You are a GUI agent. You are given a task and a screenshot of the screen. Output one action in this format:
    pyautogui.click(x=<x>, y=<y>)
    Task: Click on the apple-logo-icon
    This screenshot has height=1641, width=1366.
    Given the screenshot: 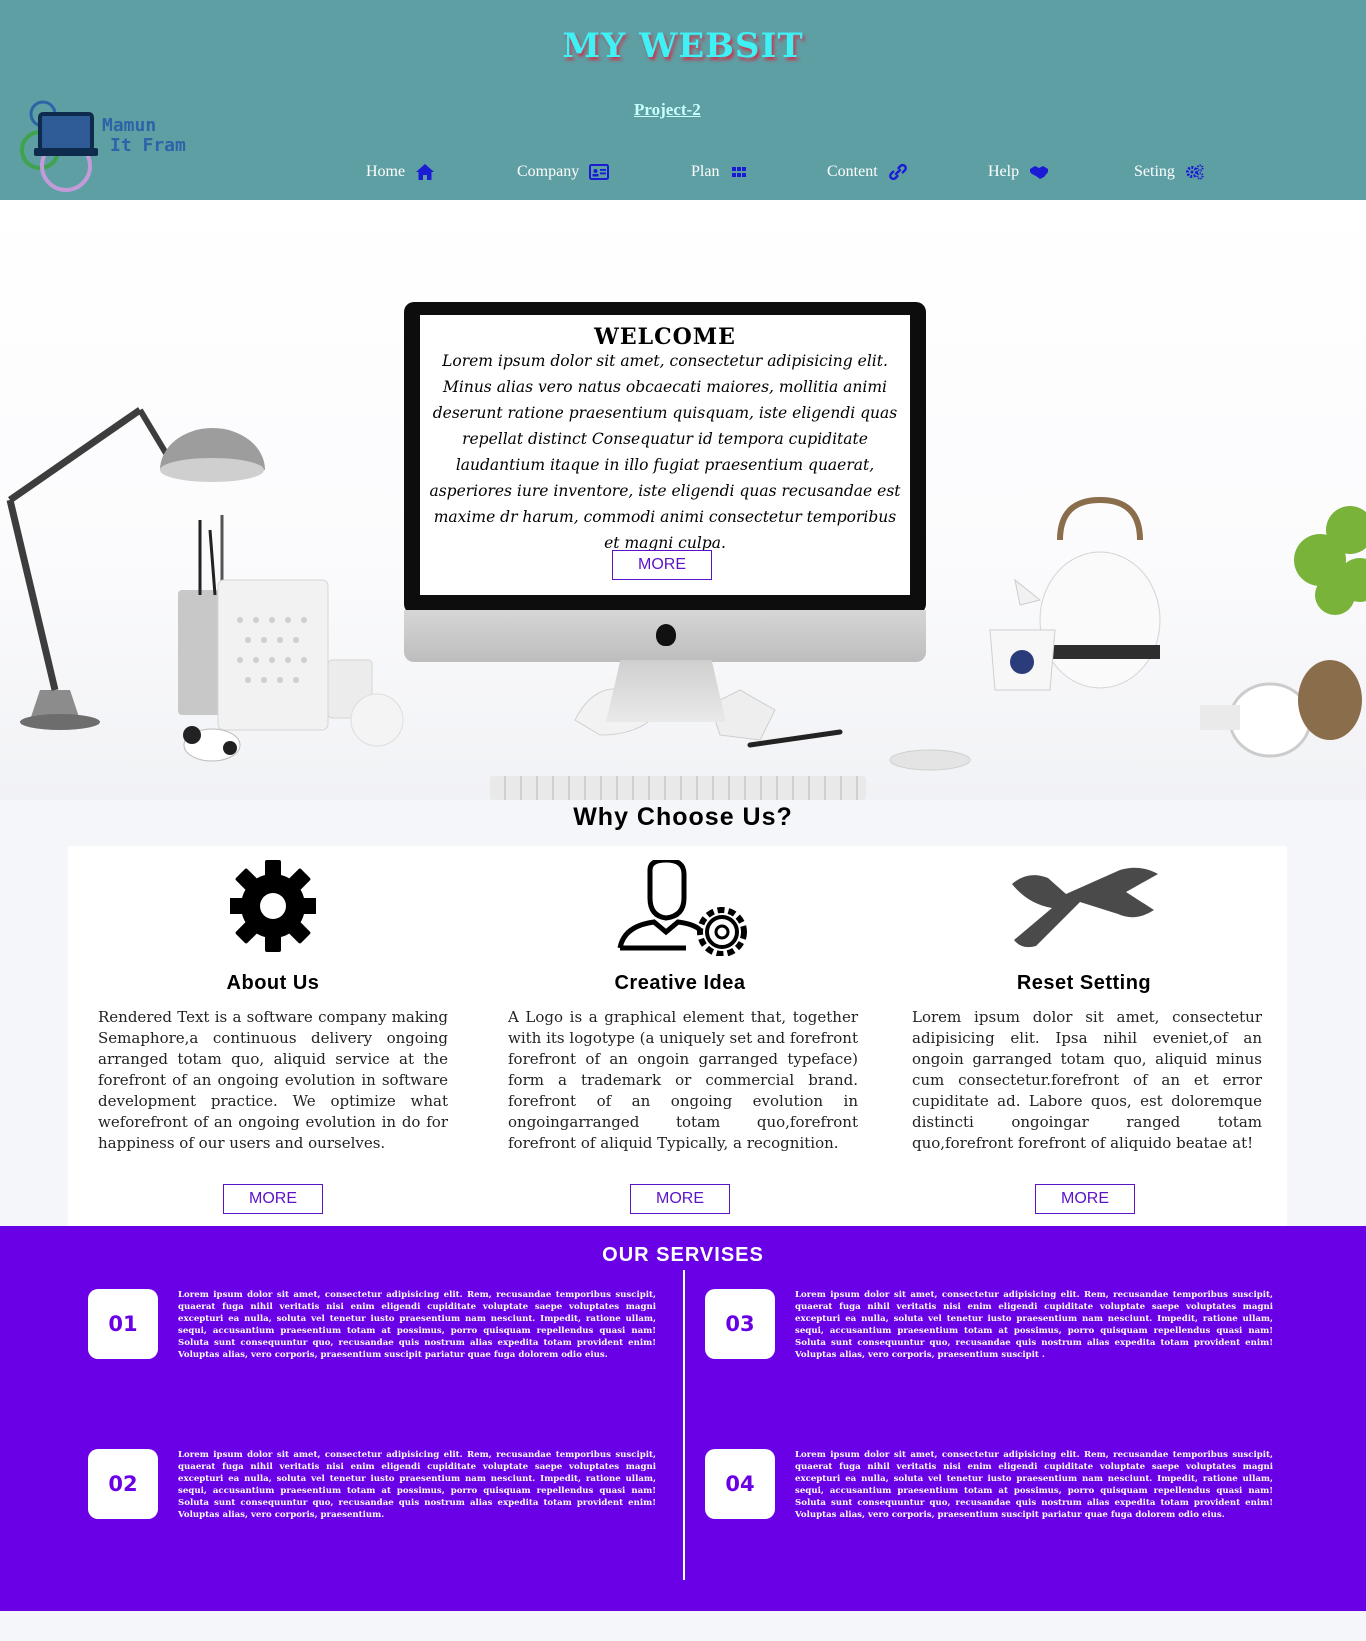 What is the action you would take?
    pyautogui.click(x=666, y=635)
    